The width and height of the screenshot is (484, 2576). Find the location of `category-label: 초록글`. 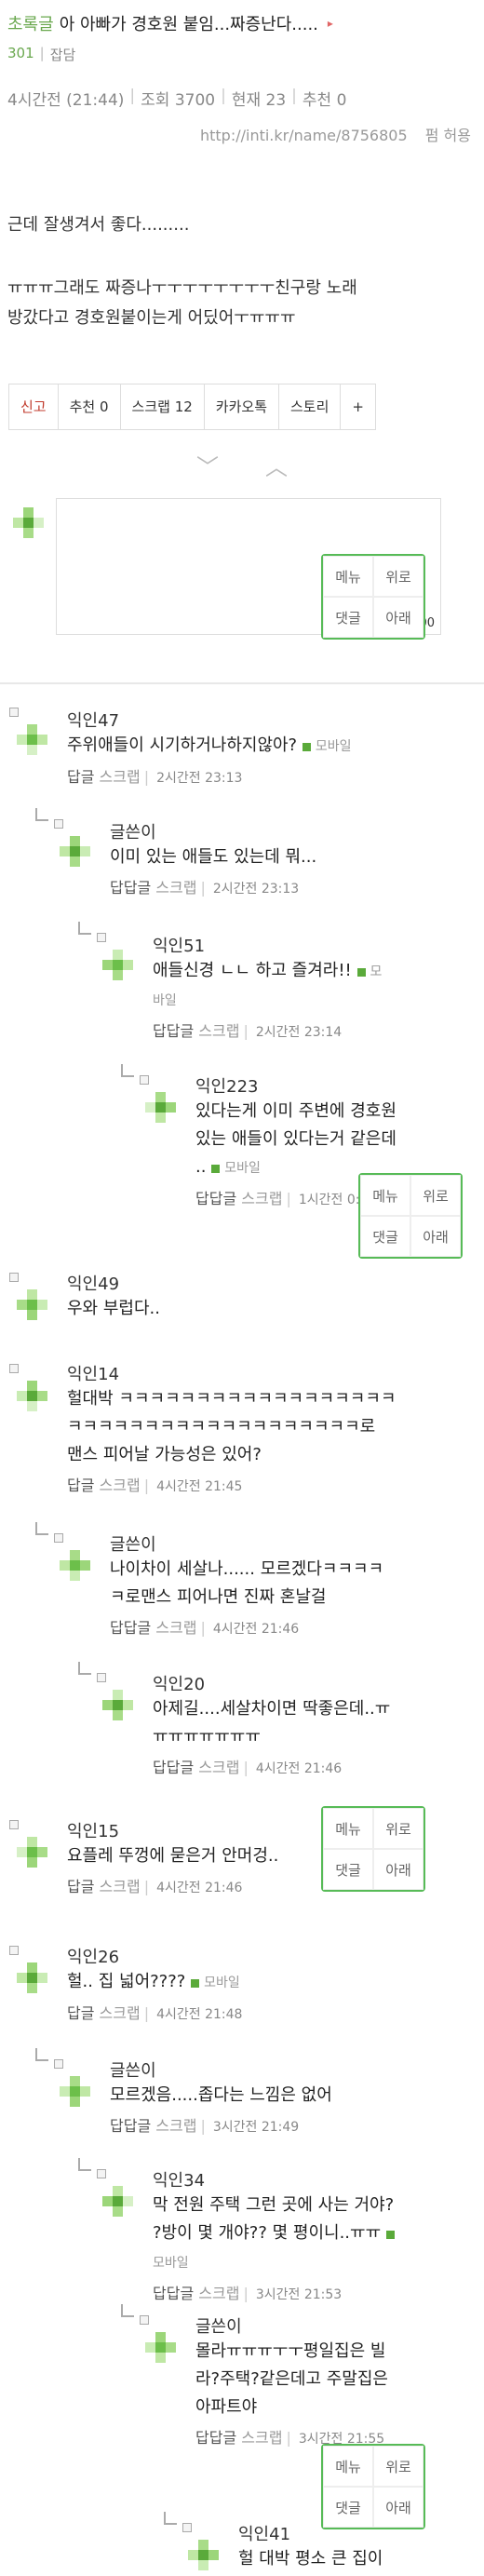

category-label: 초록글 is located at coordinates (30, 23).